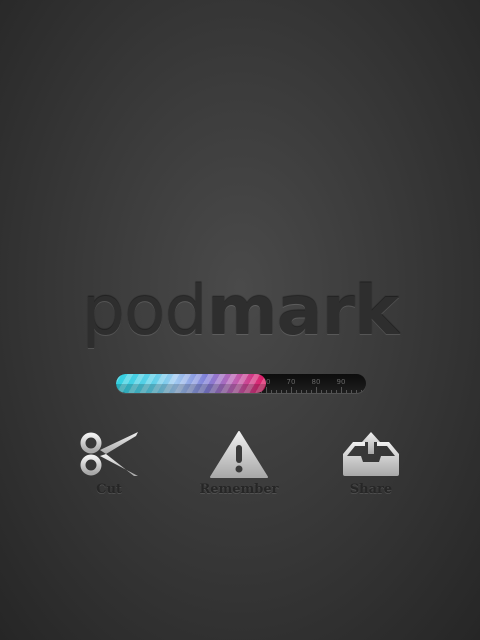  I want to click on progress-fill, so click(191, 383).